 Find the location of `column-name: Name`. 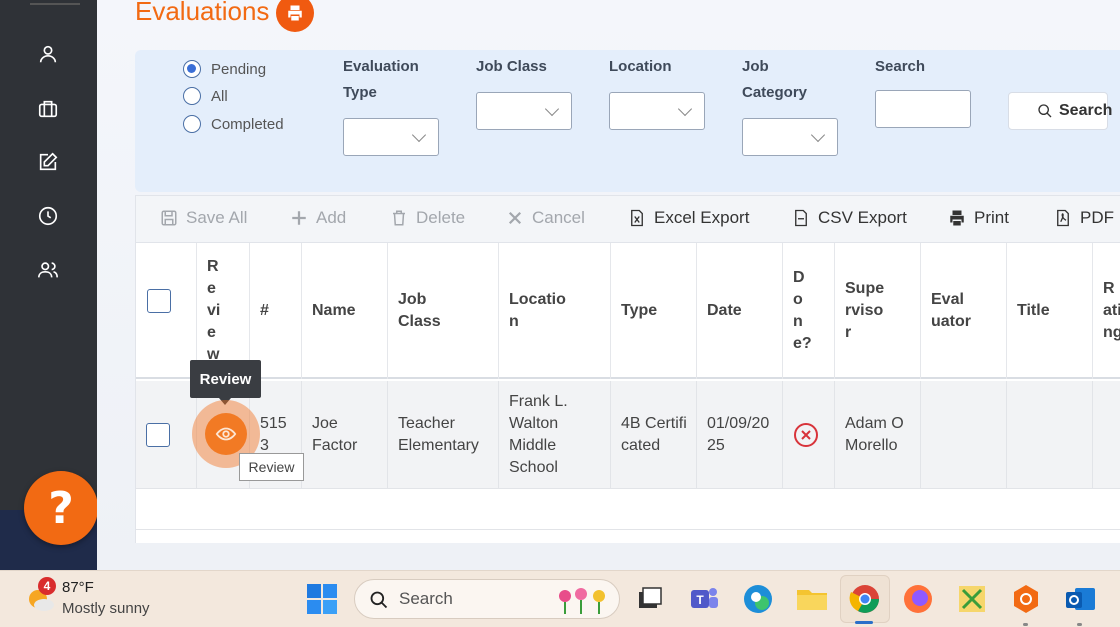

column-name: Name is located at coordinates (345, 311).